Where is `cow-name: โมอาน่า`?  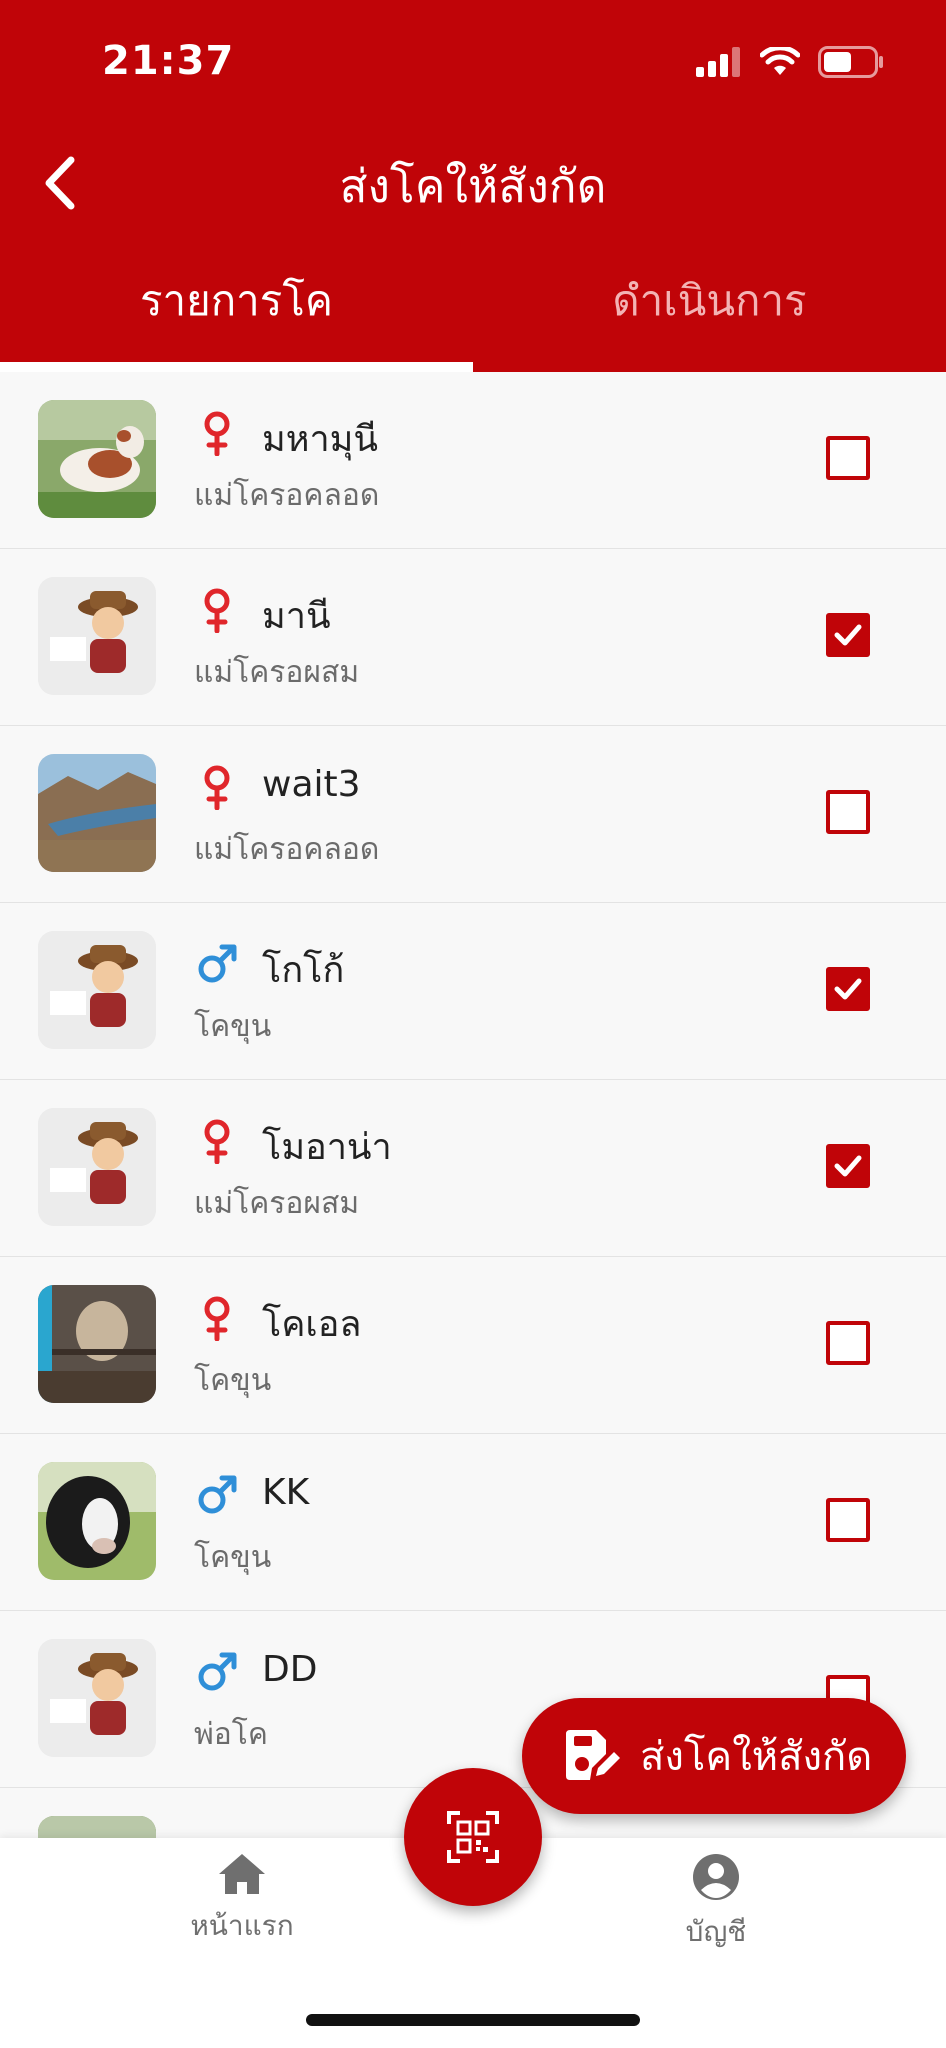
cow-name: โมอาน่า is located at coordinates (327, 1147).